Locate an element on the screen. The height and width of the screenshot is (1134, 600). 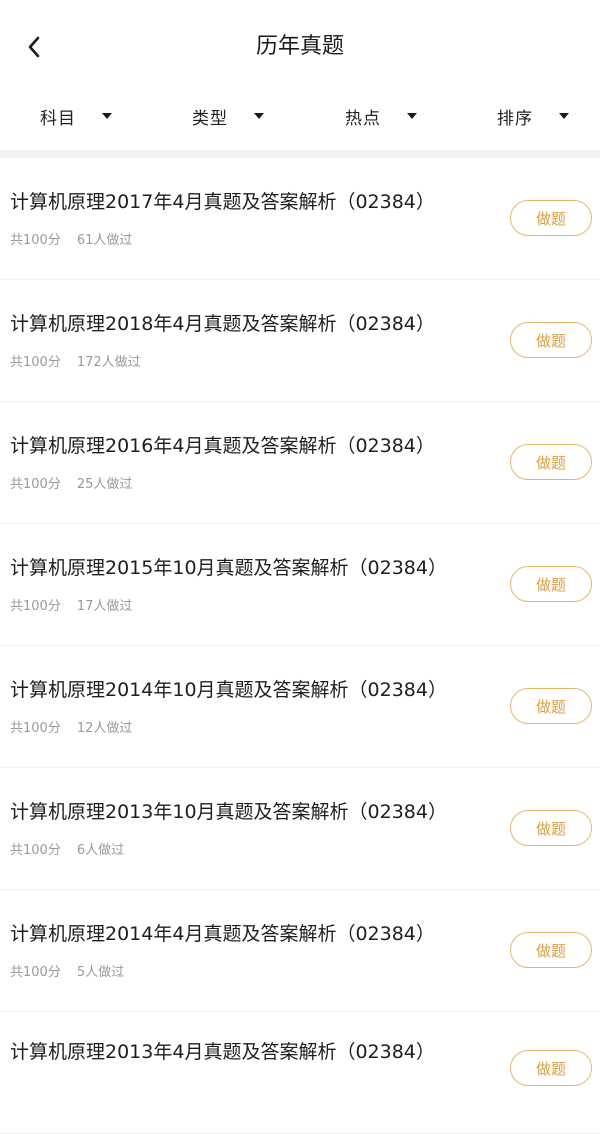
item-title: 计算机原理2015年10月真题及答案解析（02384） is located at coordinates (228, 568).